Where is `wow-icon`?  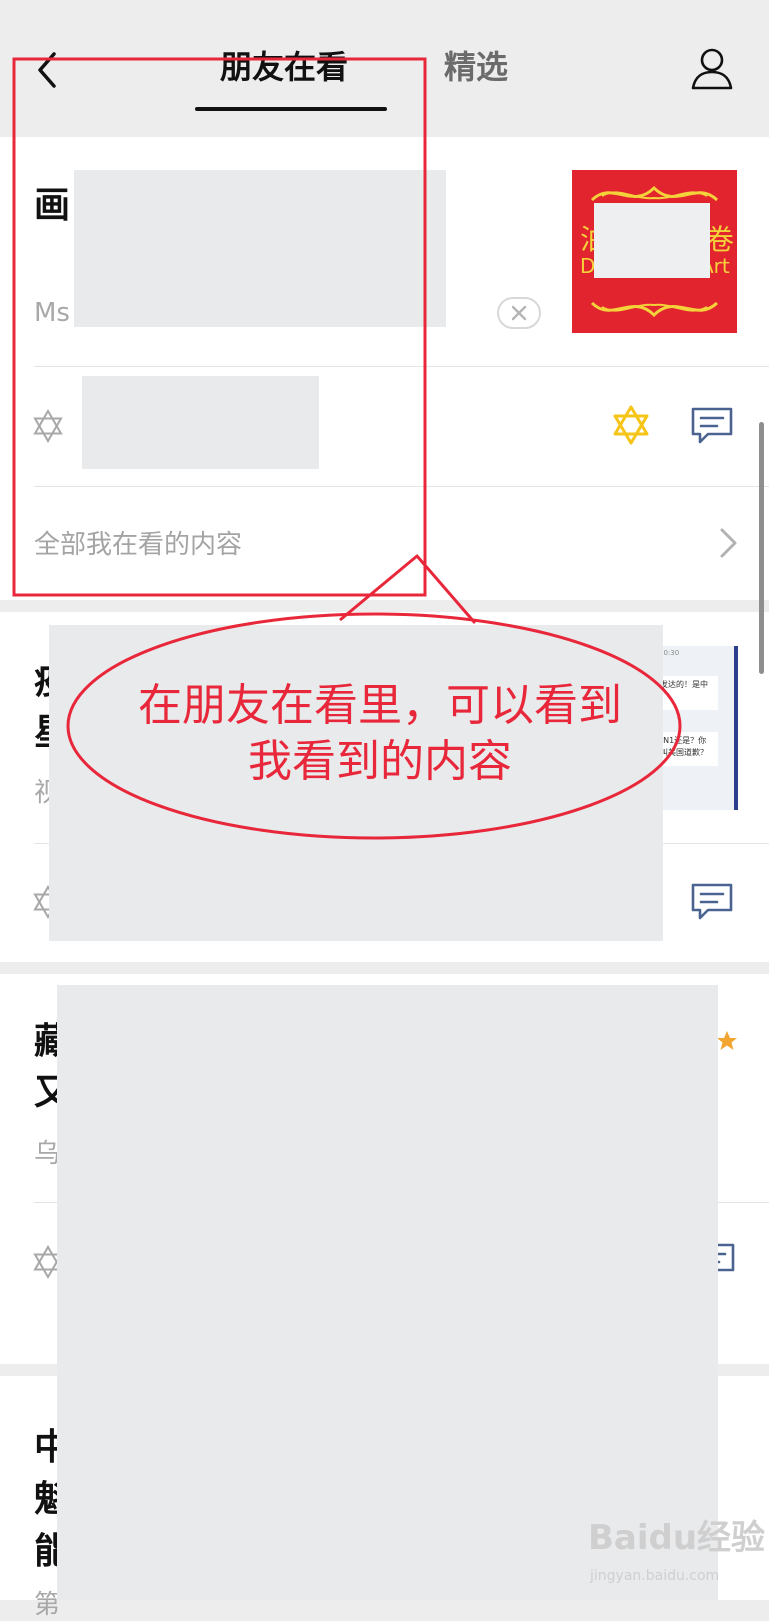
wow-icon is located at coordinates (631, 425).